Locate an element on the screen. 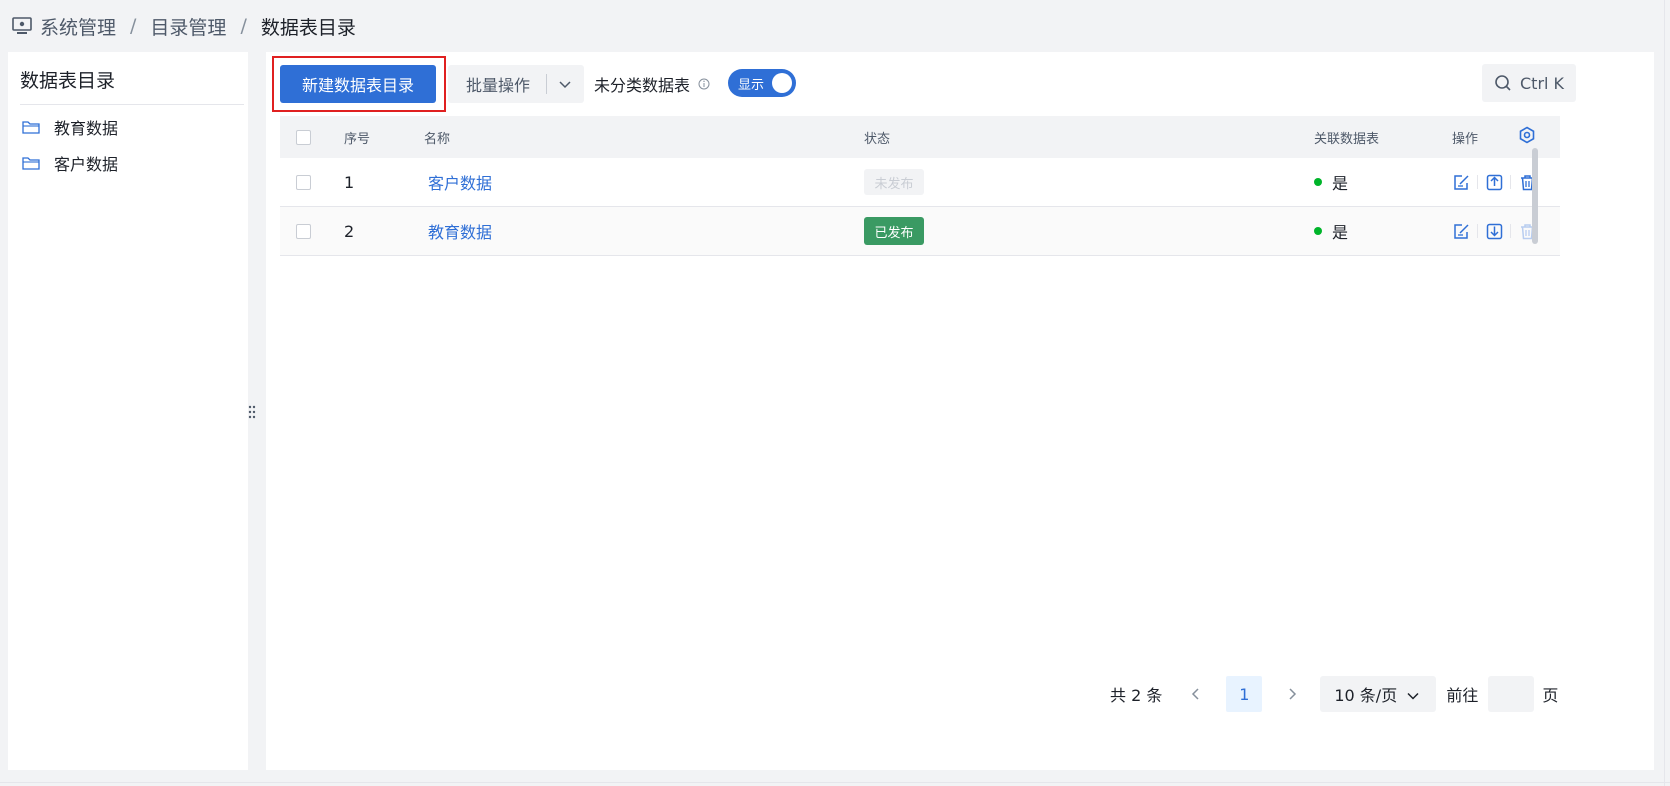 This screenshot has width=1670, height=786. breadcrumb-item-current: 数据表目录 is located at coordinates (308, 27).